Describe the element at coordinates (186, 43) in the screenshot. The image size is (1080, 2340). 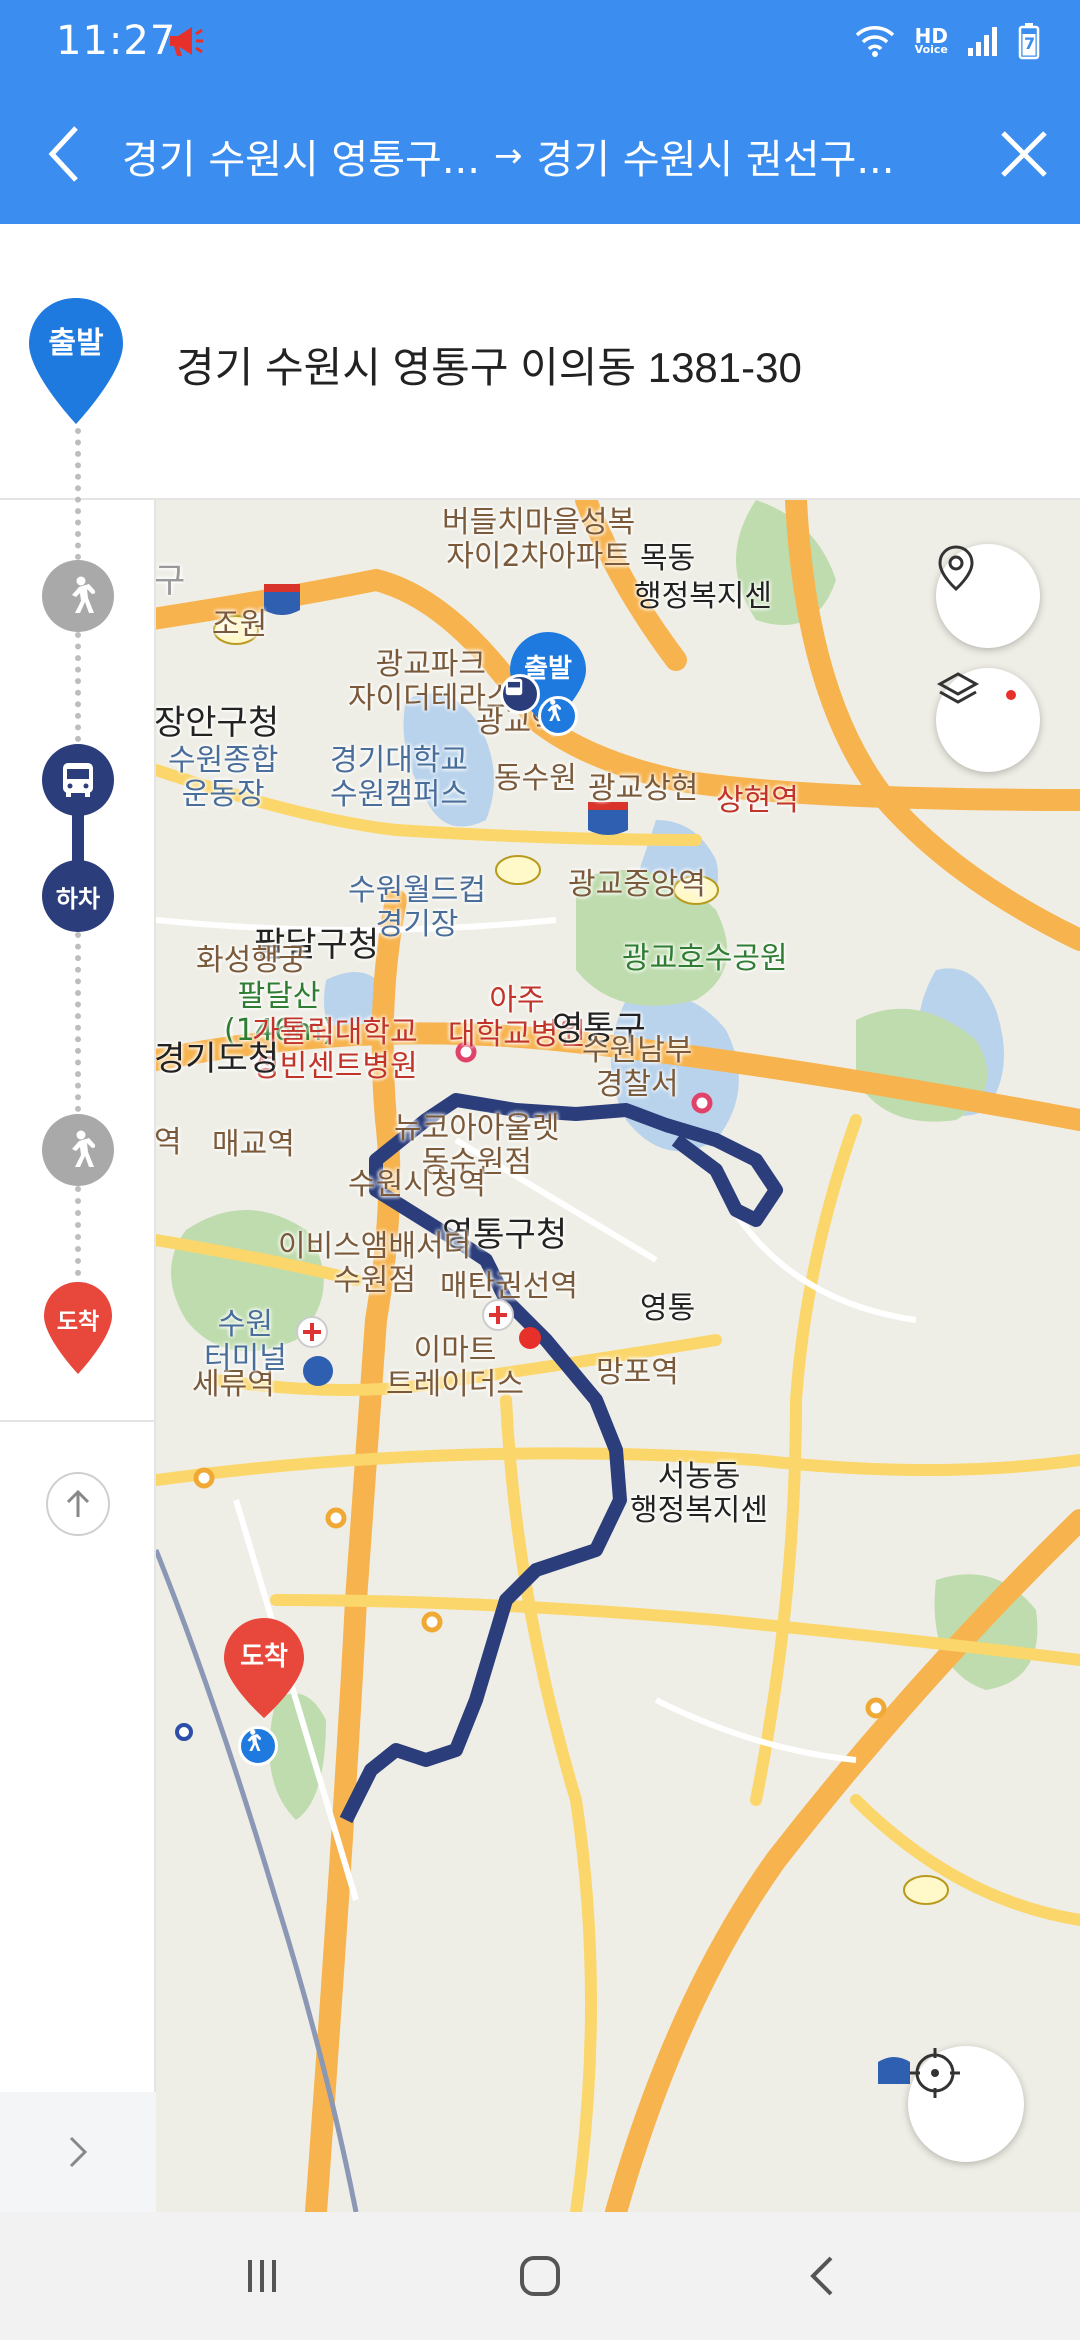
I see `megaphone-icon` at that location.